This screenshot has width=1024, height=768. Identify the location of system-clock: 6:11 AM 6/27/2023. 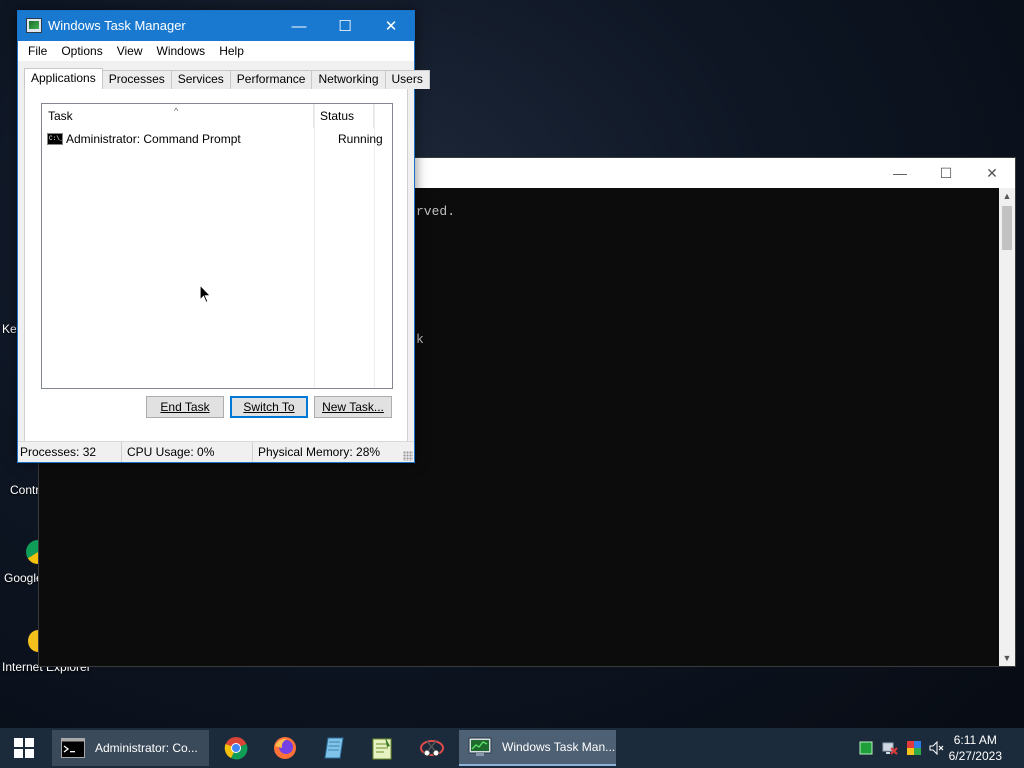
(975, 748).